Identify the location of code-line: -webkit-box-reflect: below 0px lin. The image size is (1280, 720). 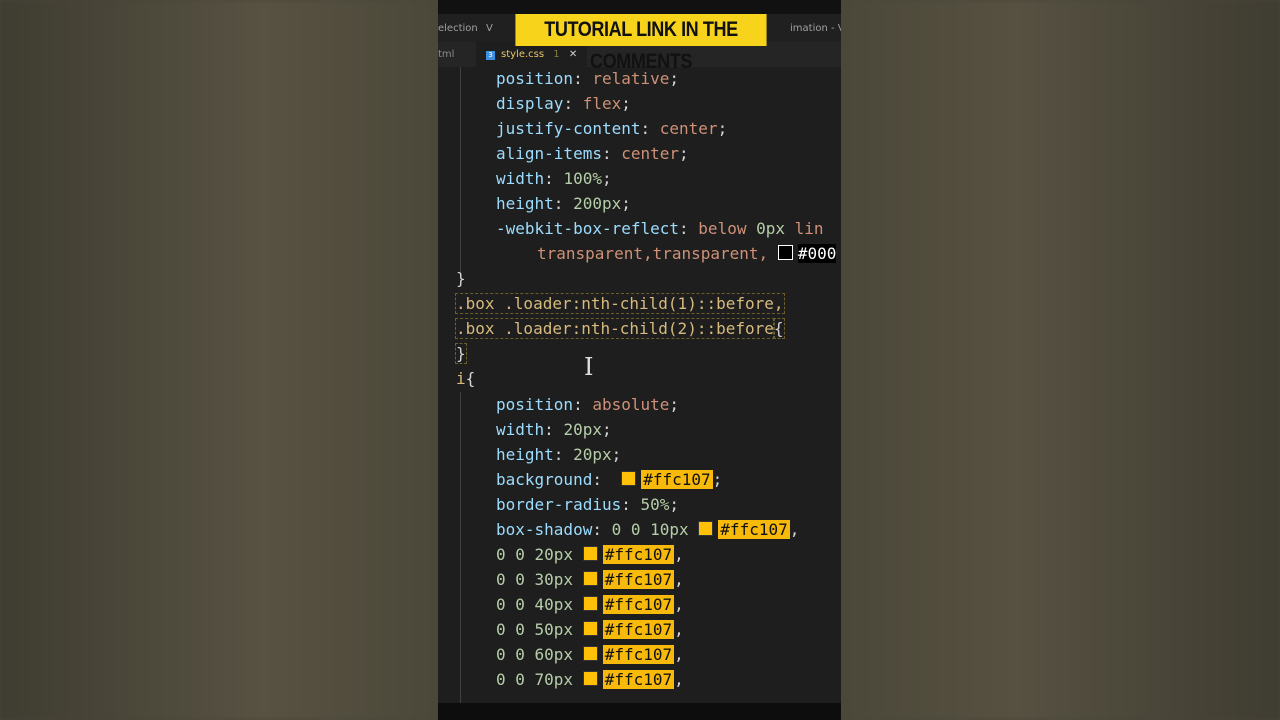
(660, 228).